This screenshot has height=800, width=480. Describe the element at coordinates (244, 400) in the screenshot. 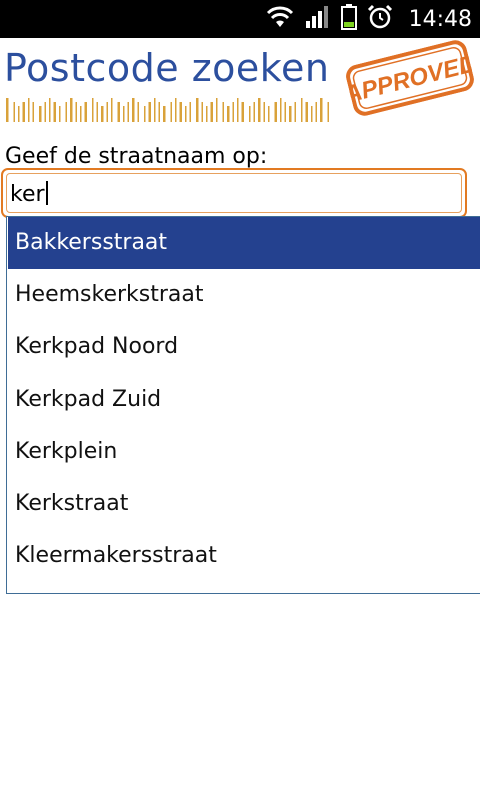

I see `suggestion-item: Kerkpad Zuid` at that location.